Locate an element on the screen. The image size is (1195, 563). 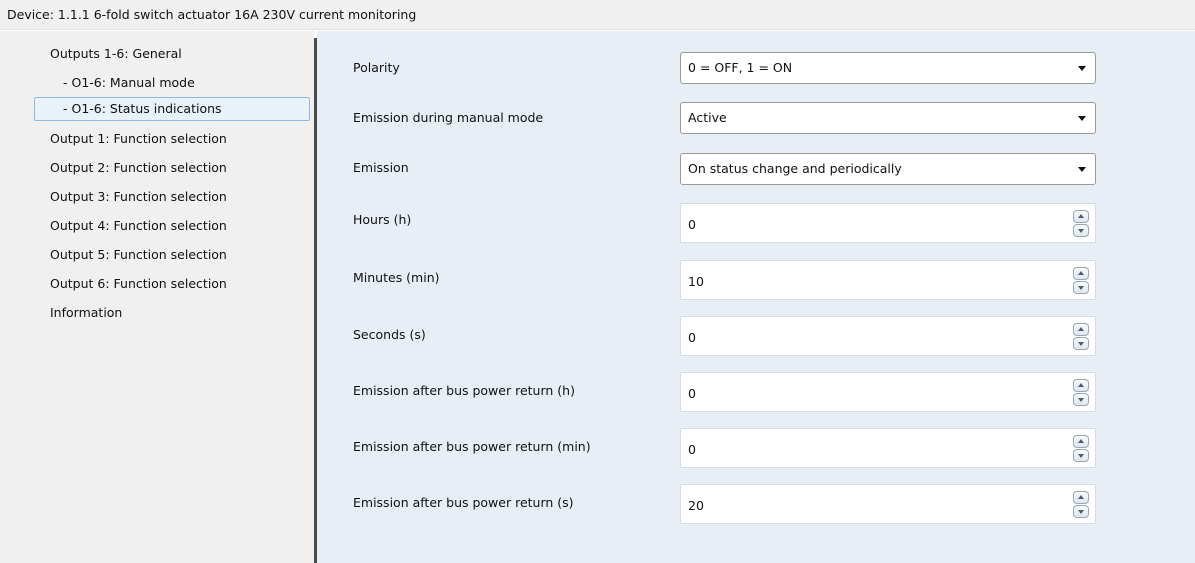
bus-return-minutes-spinner: 0 is located at coordinates (888, 448).